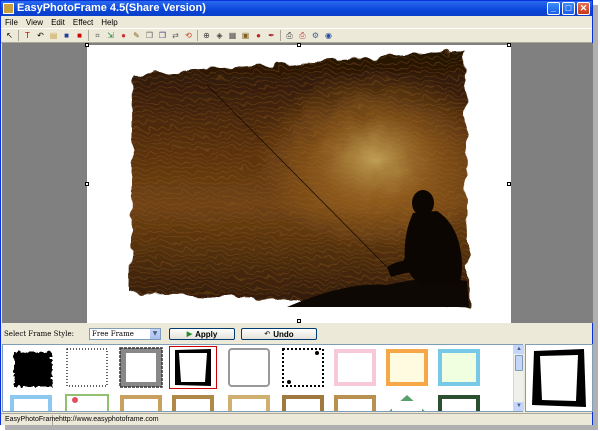 Image resolution: width=600 pixels, height=431 pixels. What do you see at coordinates (249, 402) in the screenshot?
I see `frame-thumb-wood-tan` at bounding box center [249, 402].